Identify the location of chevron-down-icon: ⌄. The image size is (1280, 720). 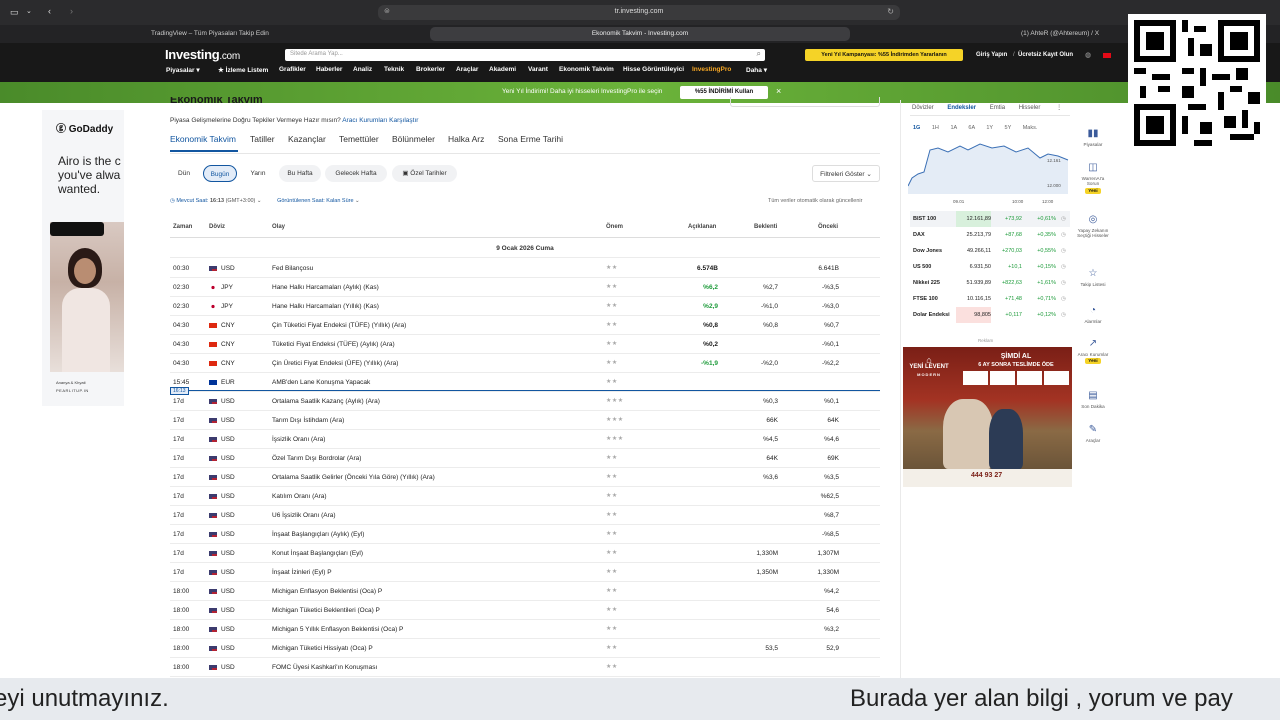
(29, 11).